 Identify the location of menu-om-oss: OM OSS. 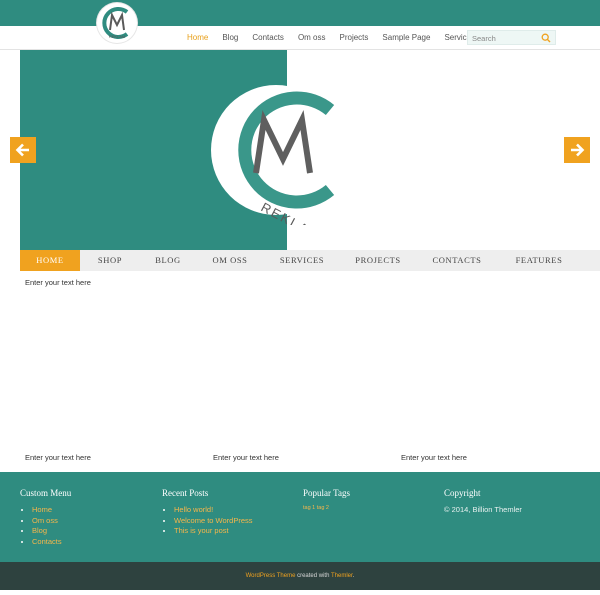
(230, 260).